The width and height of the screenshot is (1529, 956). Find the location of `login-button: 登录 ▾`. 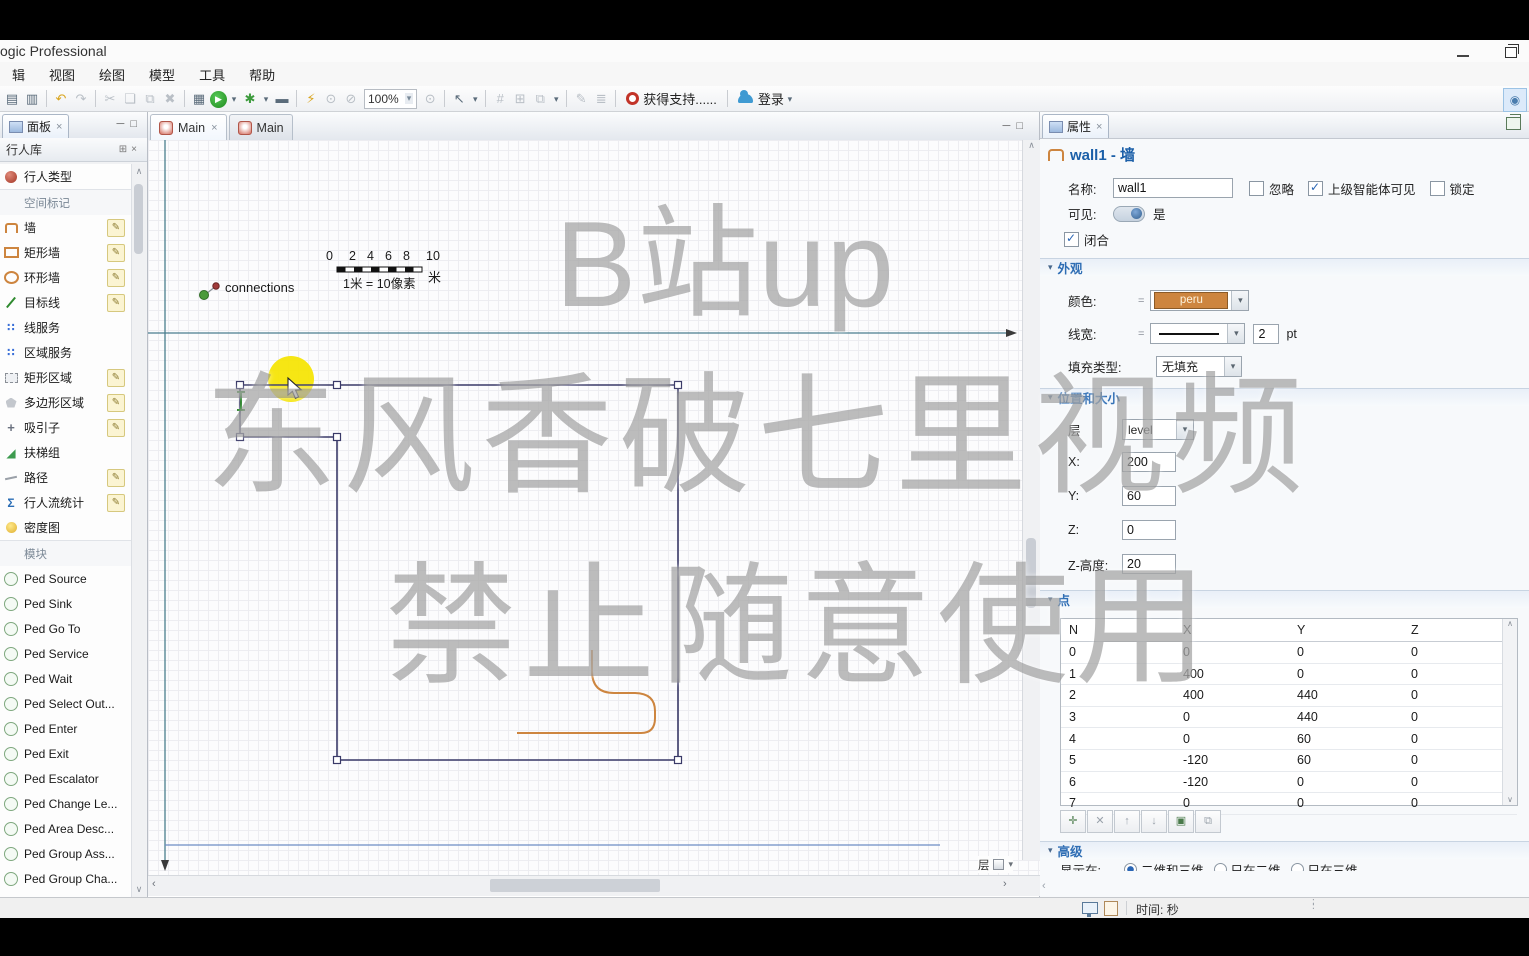

login-button: 登录 ▾ is located at coordinates (766, 99).